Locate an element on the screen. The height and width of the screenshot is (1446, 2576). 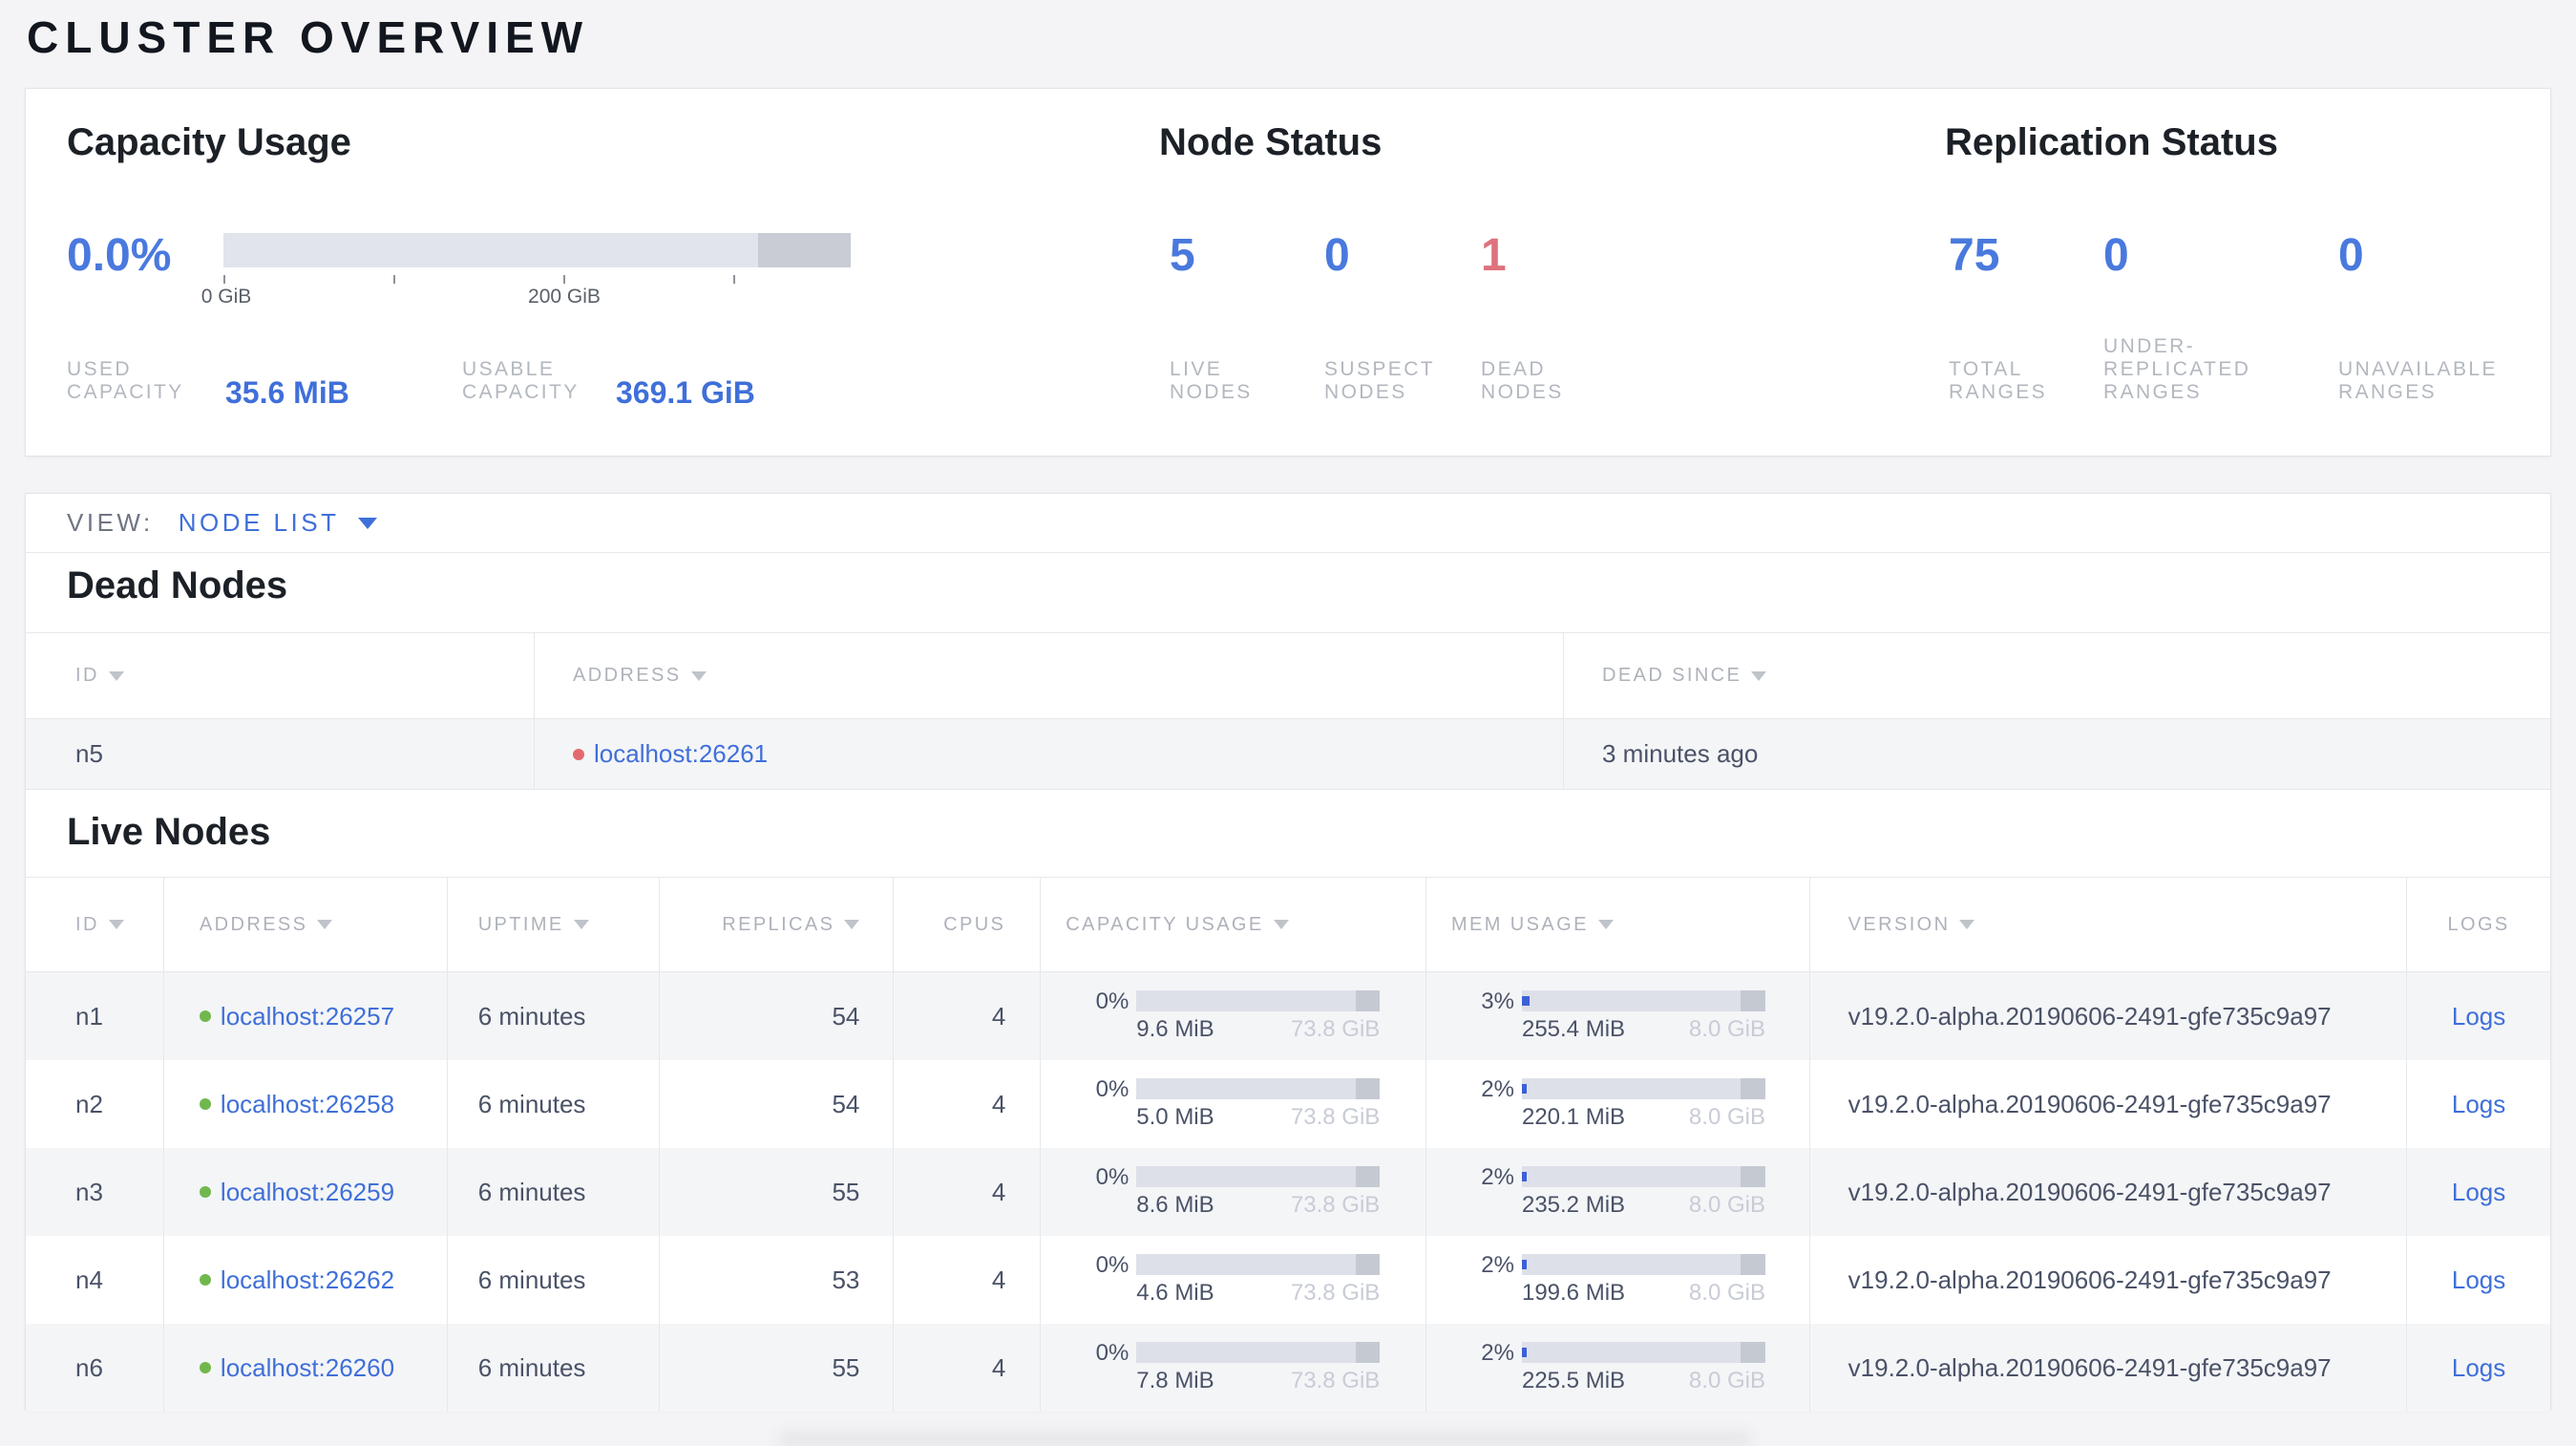
capacity-usage-cell: 0% 4.6 MiB 73.8 GiB is located at coordinates (1223, 1280).